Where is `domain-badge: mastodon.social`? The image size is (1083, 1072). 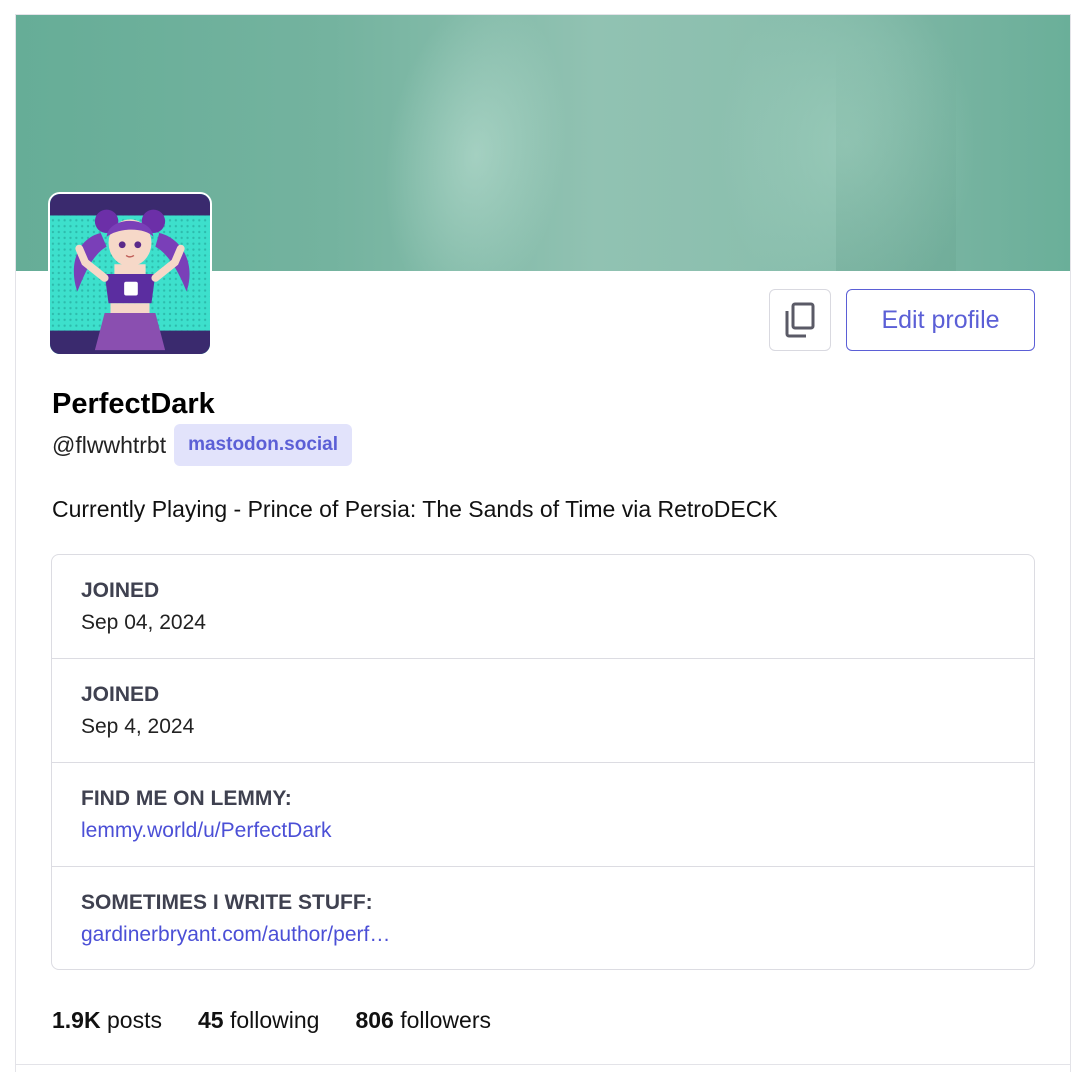 domain-badge: mastodon.social is located at coordinates (263, 445).